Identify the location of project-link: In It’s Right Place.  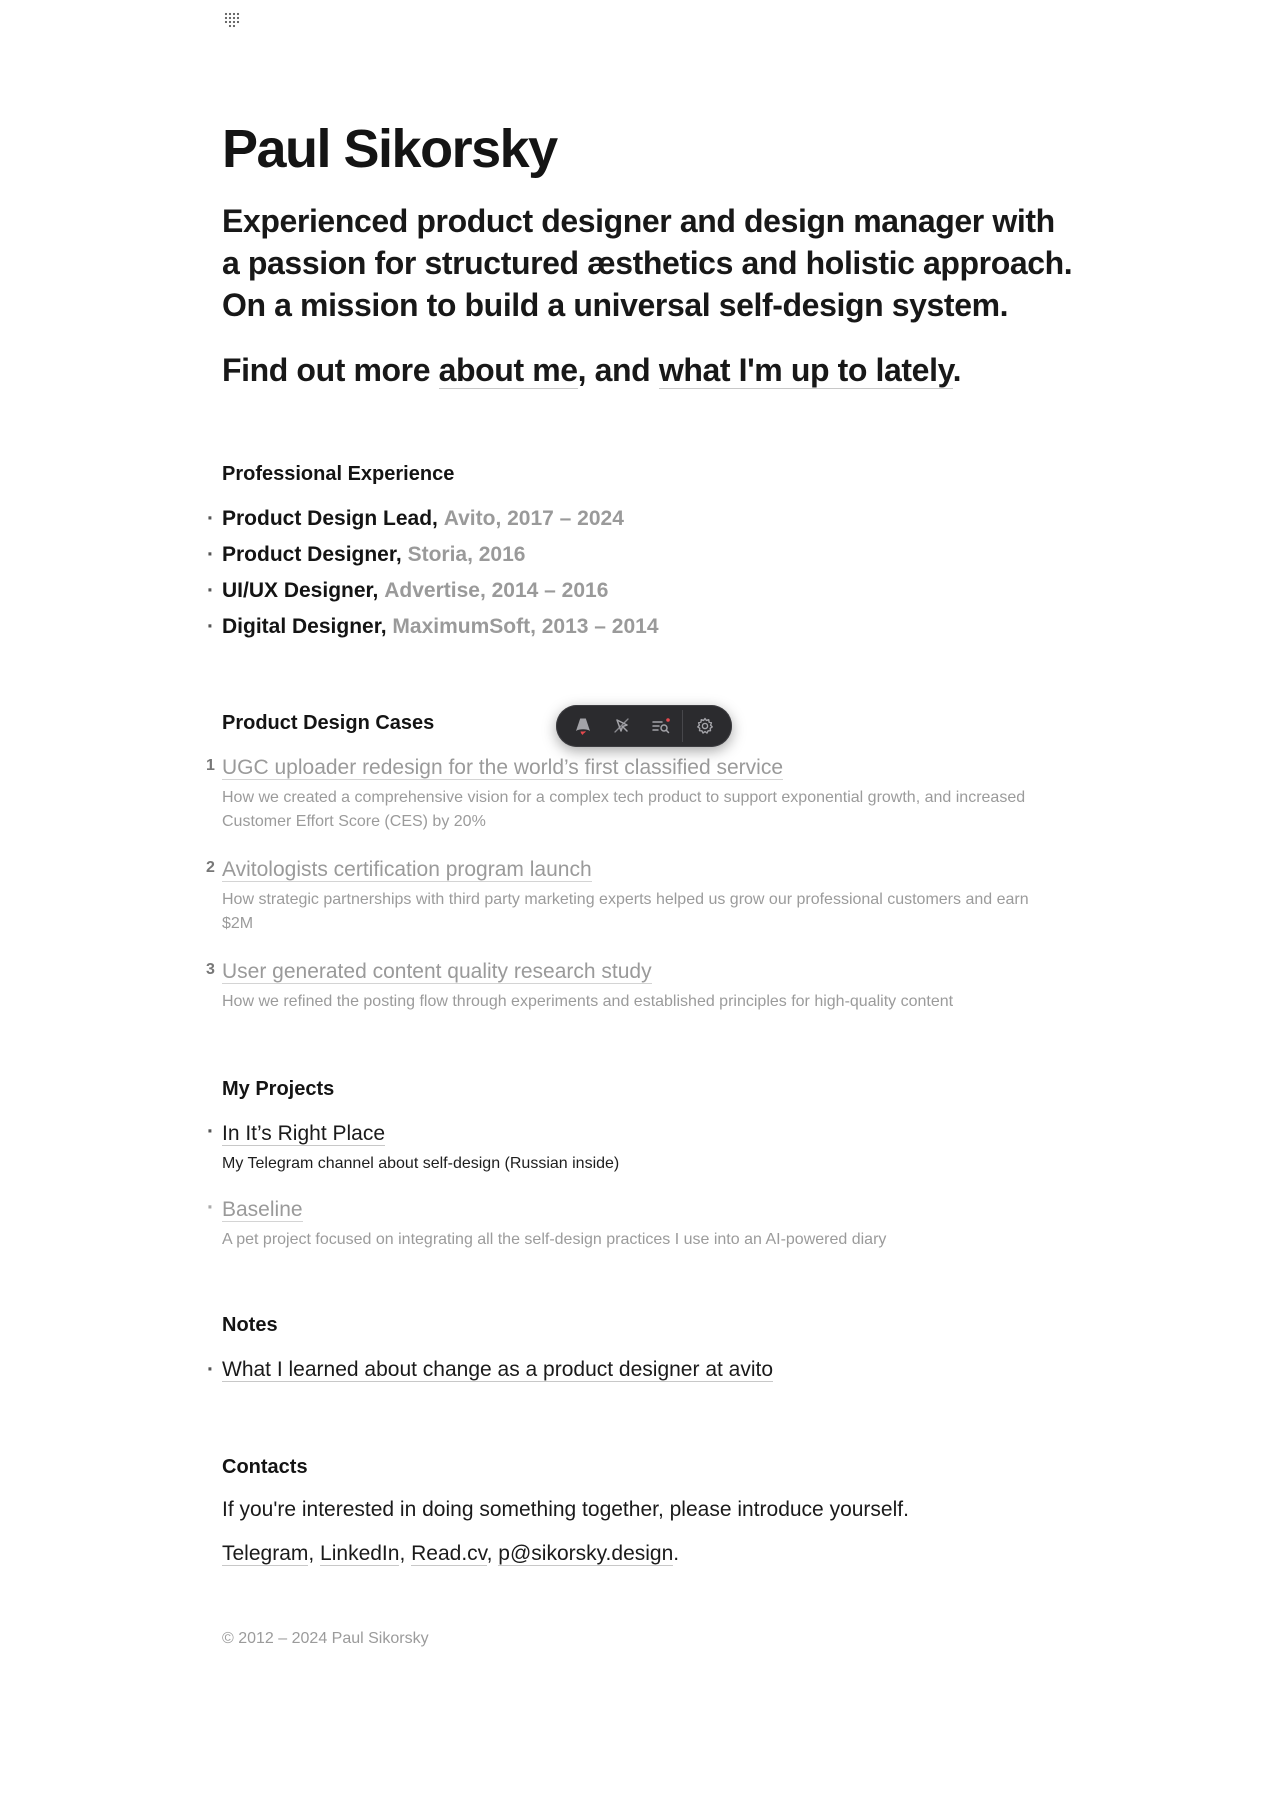
(304, 1134).